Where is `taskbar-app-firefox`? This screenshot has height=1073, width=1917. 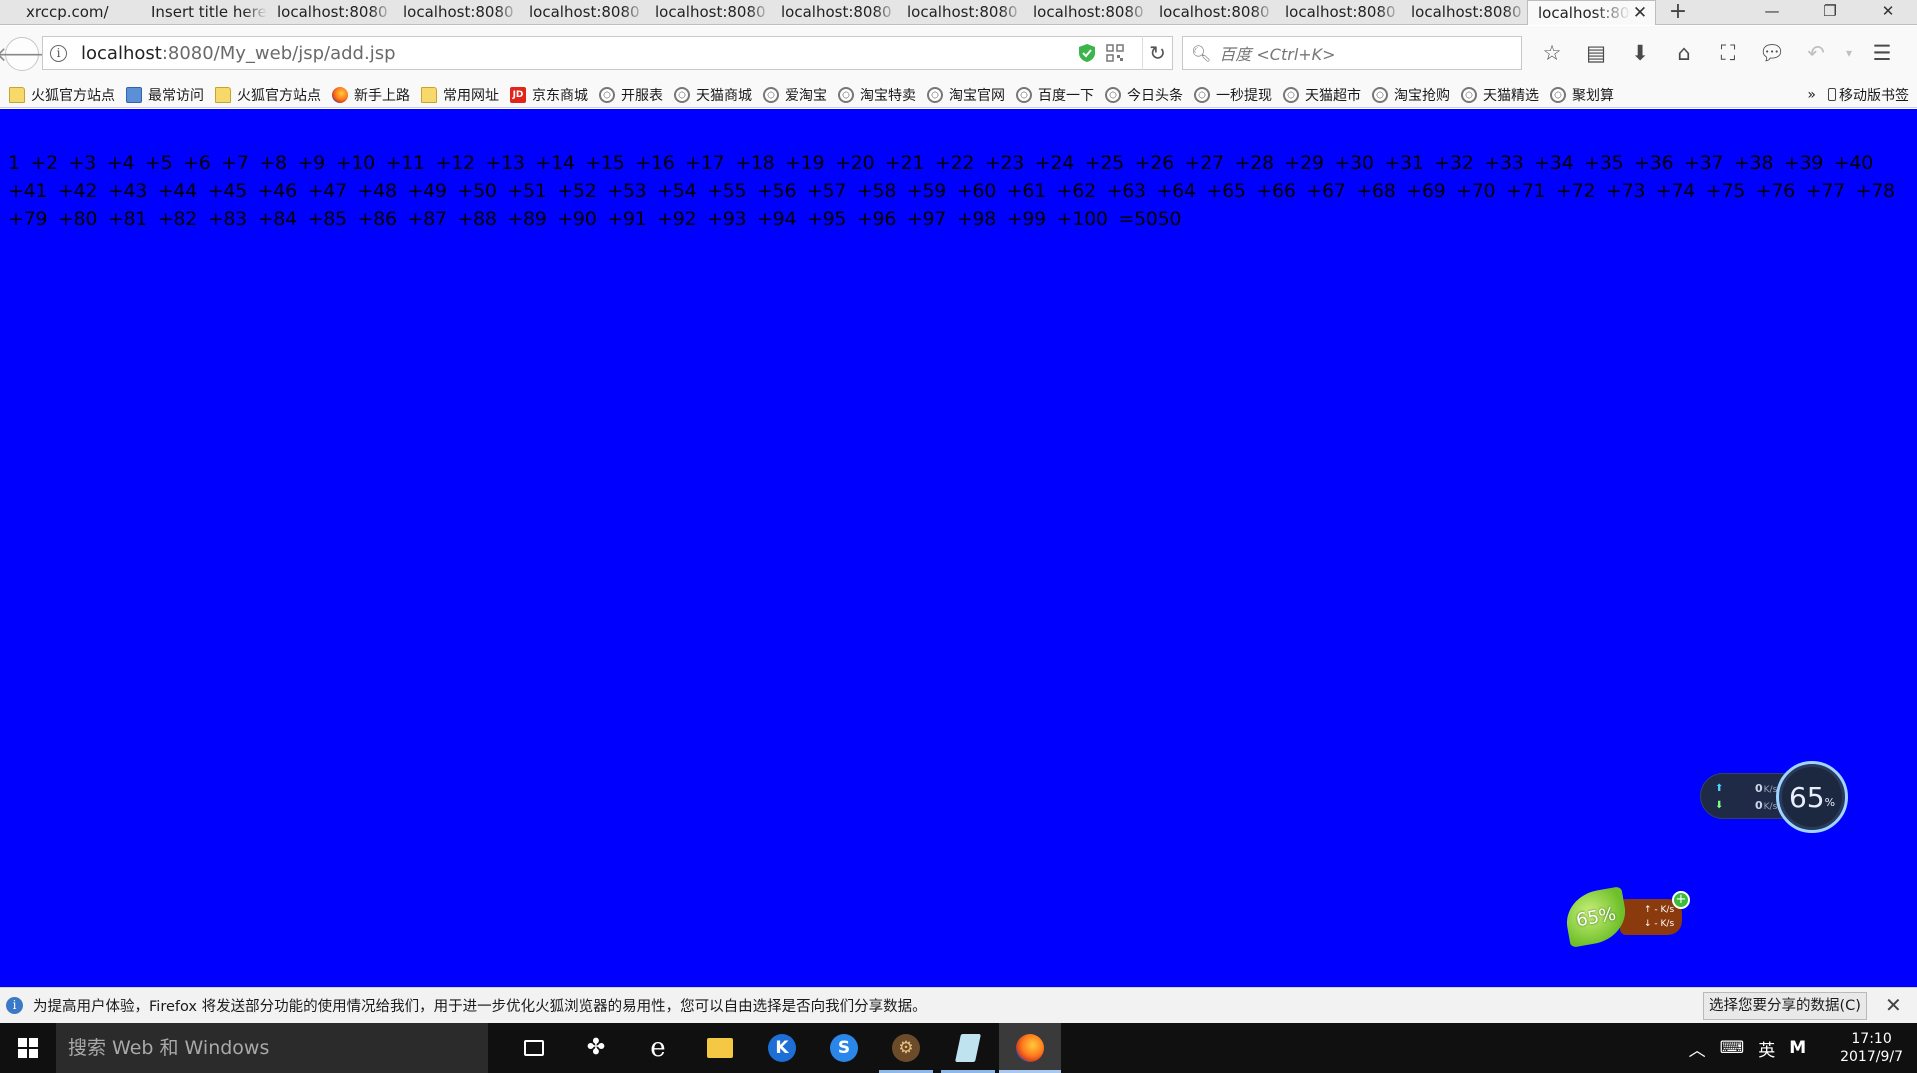 taskbar-app-firefox is located at coordinates (1030, 1048).